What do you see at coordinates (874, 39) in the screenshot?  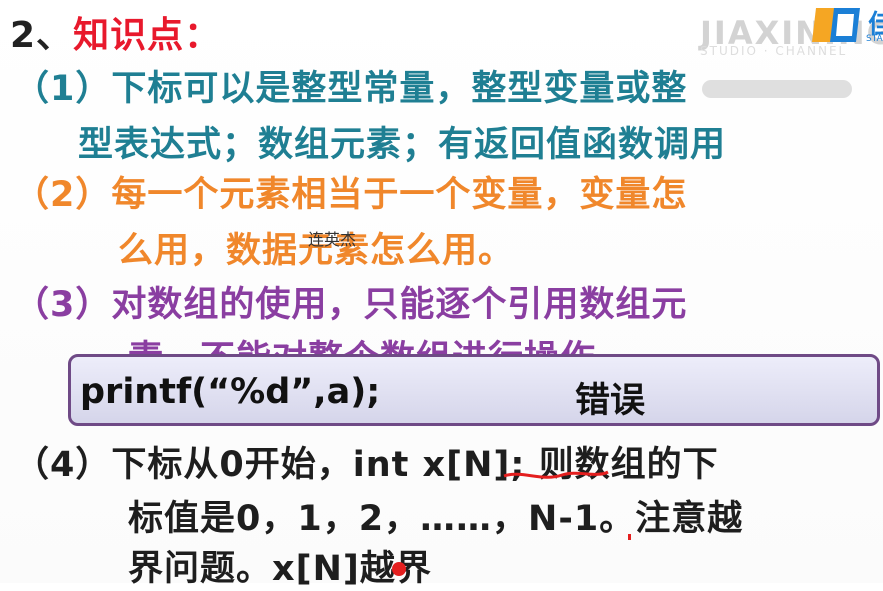 I see `logo-sub-text: STA` at bounding box center [874, 39].